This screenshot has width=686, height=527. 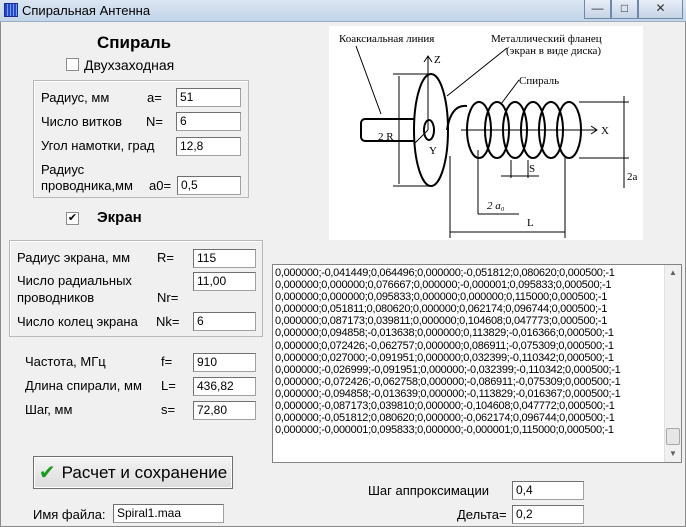 What do you see at coordinates (72, 64) in the screenshot?
I see `two-start-checkbox` at bounding box center [72, 64].